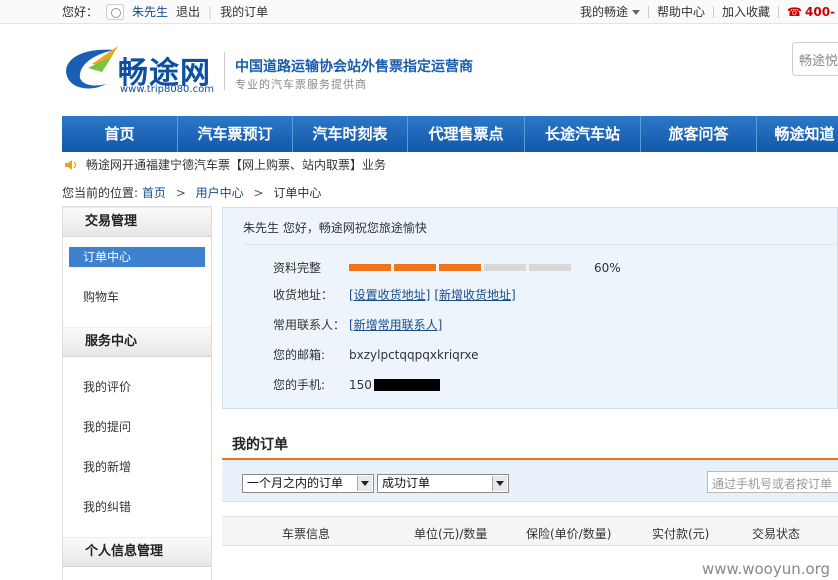 This screenshot has height=580, width=838. Describe the element at coordinates (137, 342) in the screenshot. I see `sidebar-section-service: 服务中心` at that location.